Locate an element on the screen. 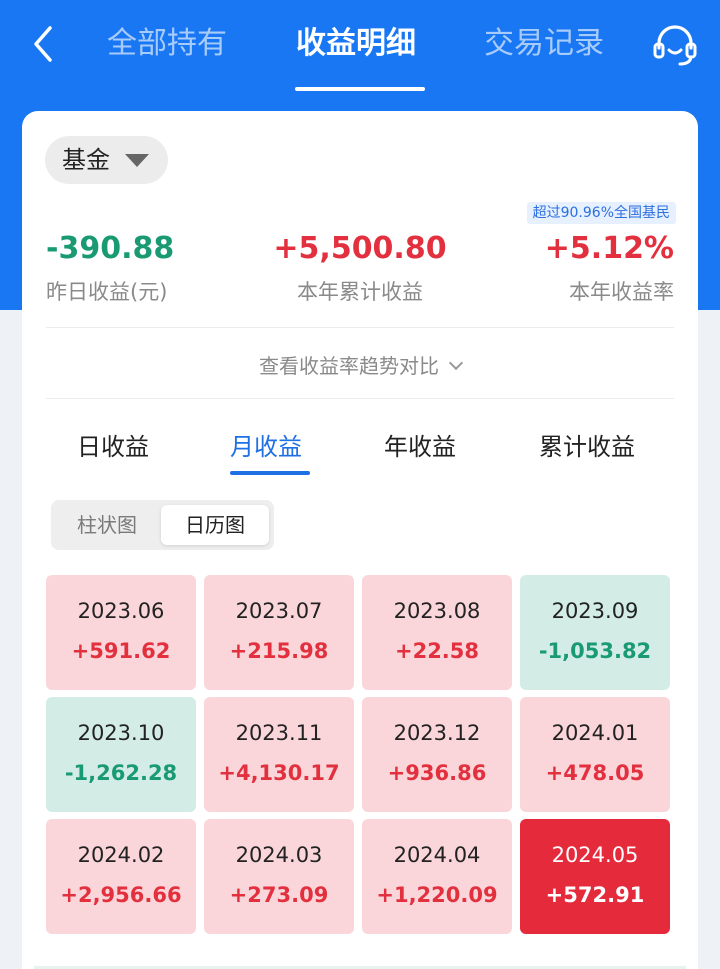 This screenshot has width=720, height=969. tab-daily-profit: 日收益 is located at coordinates (113, 447).